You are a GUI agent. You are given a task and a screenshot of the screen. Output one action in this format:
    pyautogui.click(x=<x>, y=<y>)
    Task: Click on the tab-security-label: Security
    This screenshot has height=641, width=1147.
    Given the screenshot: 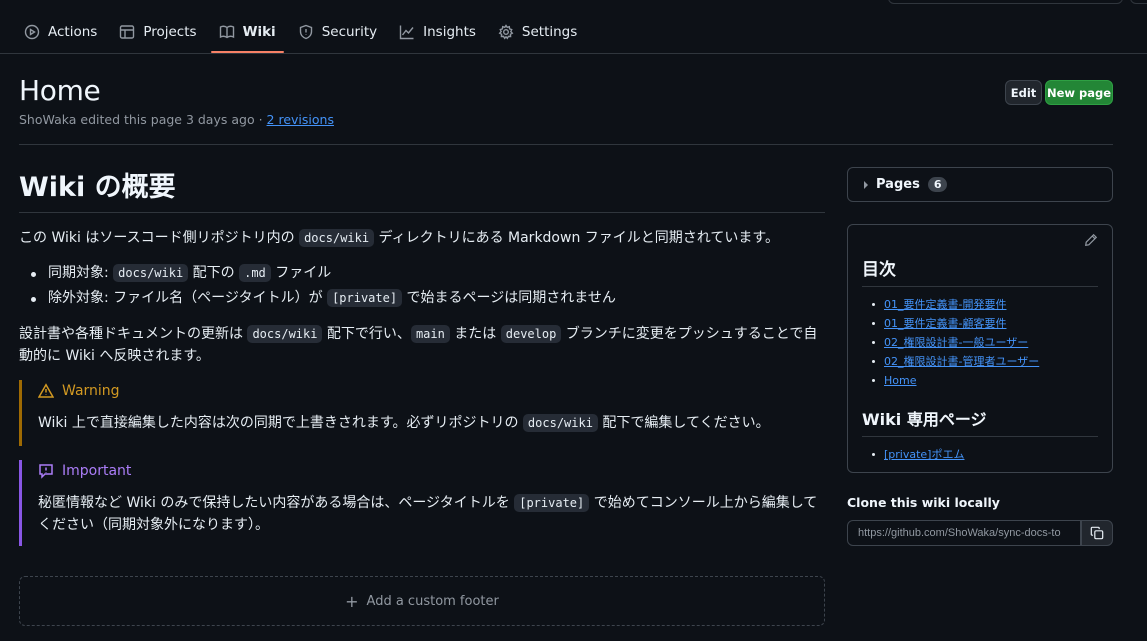 What is the action you would take?
    pyautogui.click(x=349, y=32)
    